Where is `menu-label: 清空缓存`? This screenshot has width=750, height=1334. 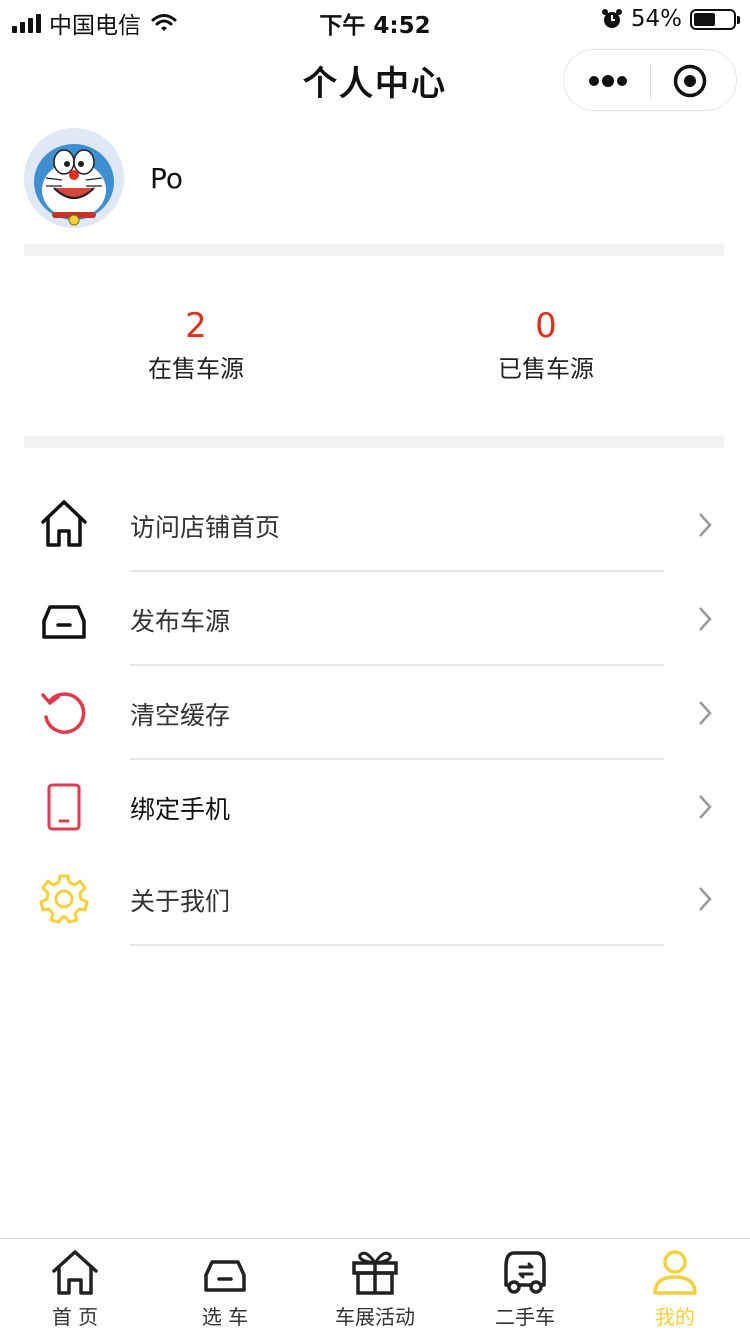
menu-label: 清空缓存 is located at coordinates (180, 715).